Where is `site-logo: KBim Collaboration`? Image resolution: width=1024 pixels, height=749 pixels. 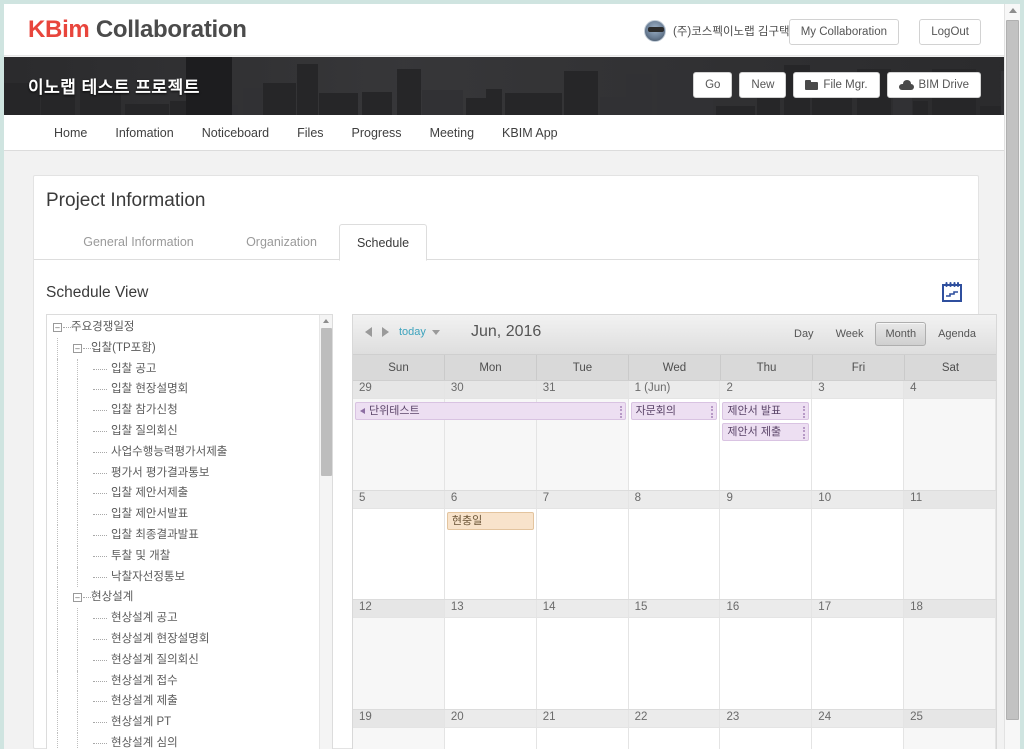 site-logo: KBim Collaboration is located at coordinates (137, 30).